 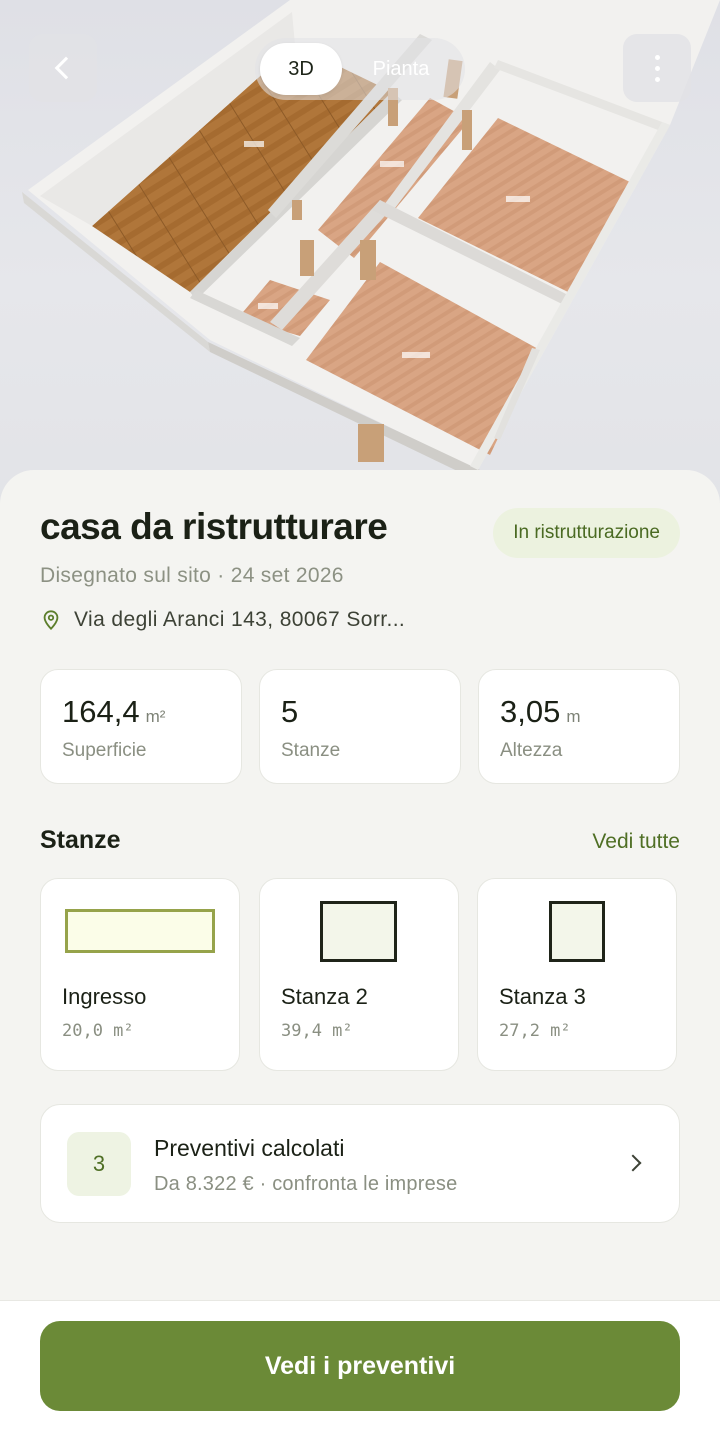 What do you see at coordinates (540, 711) in the screenshot?
I see `stat-value: 3,05 m` at bounding box center [540, 711].